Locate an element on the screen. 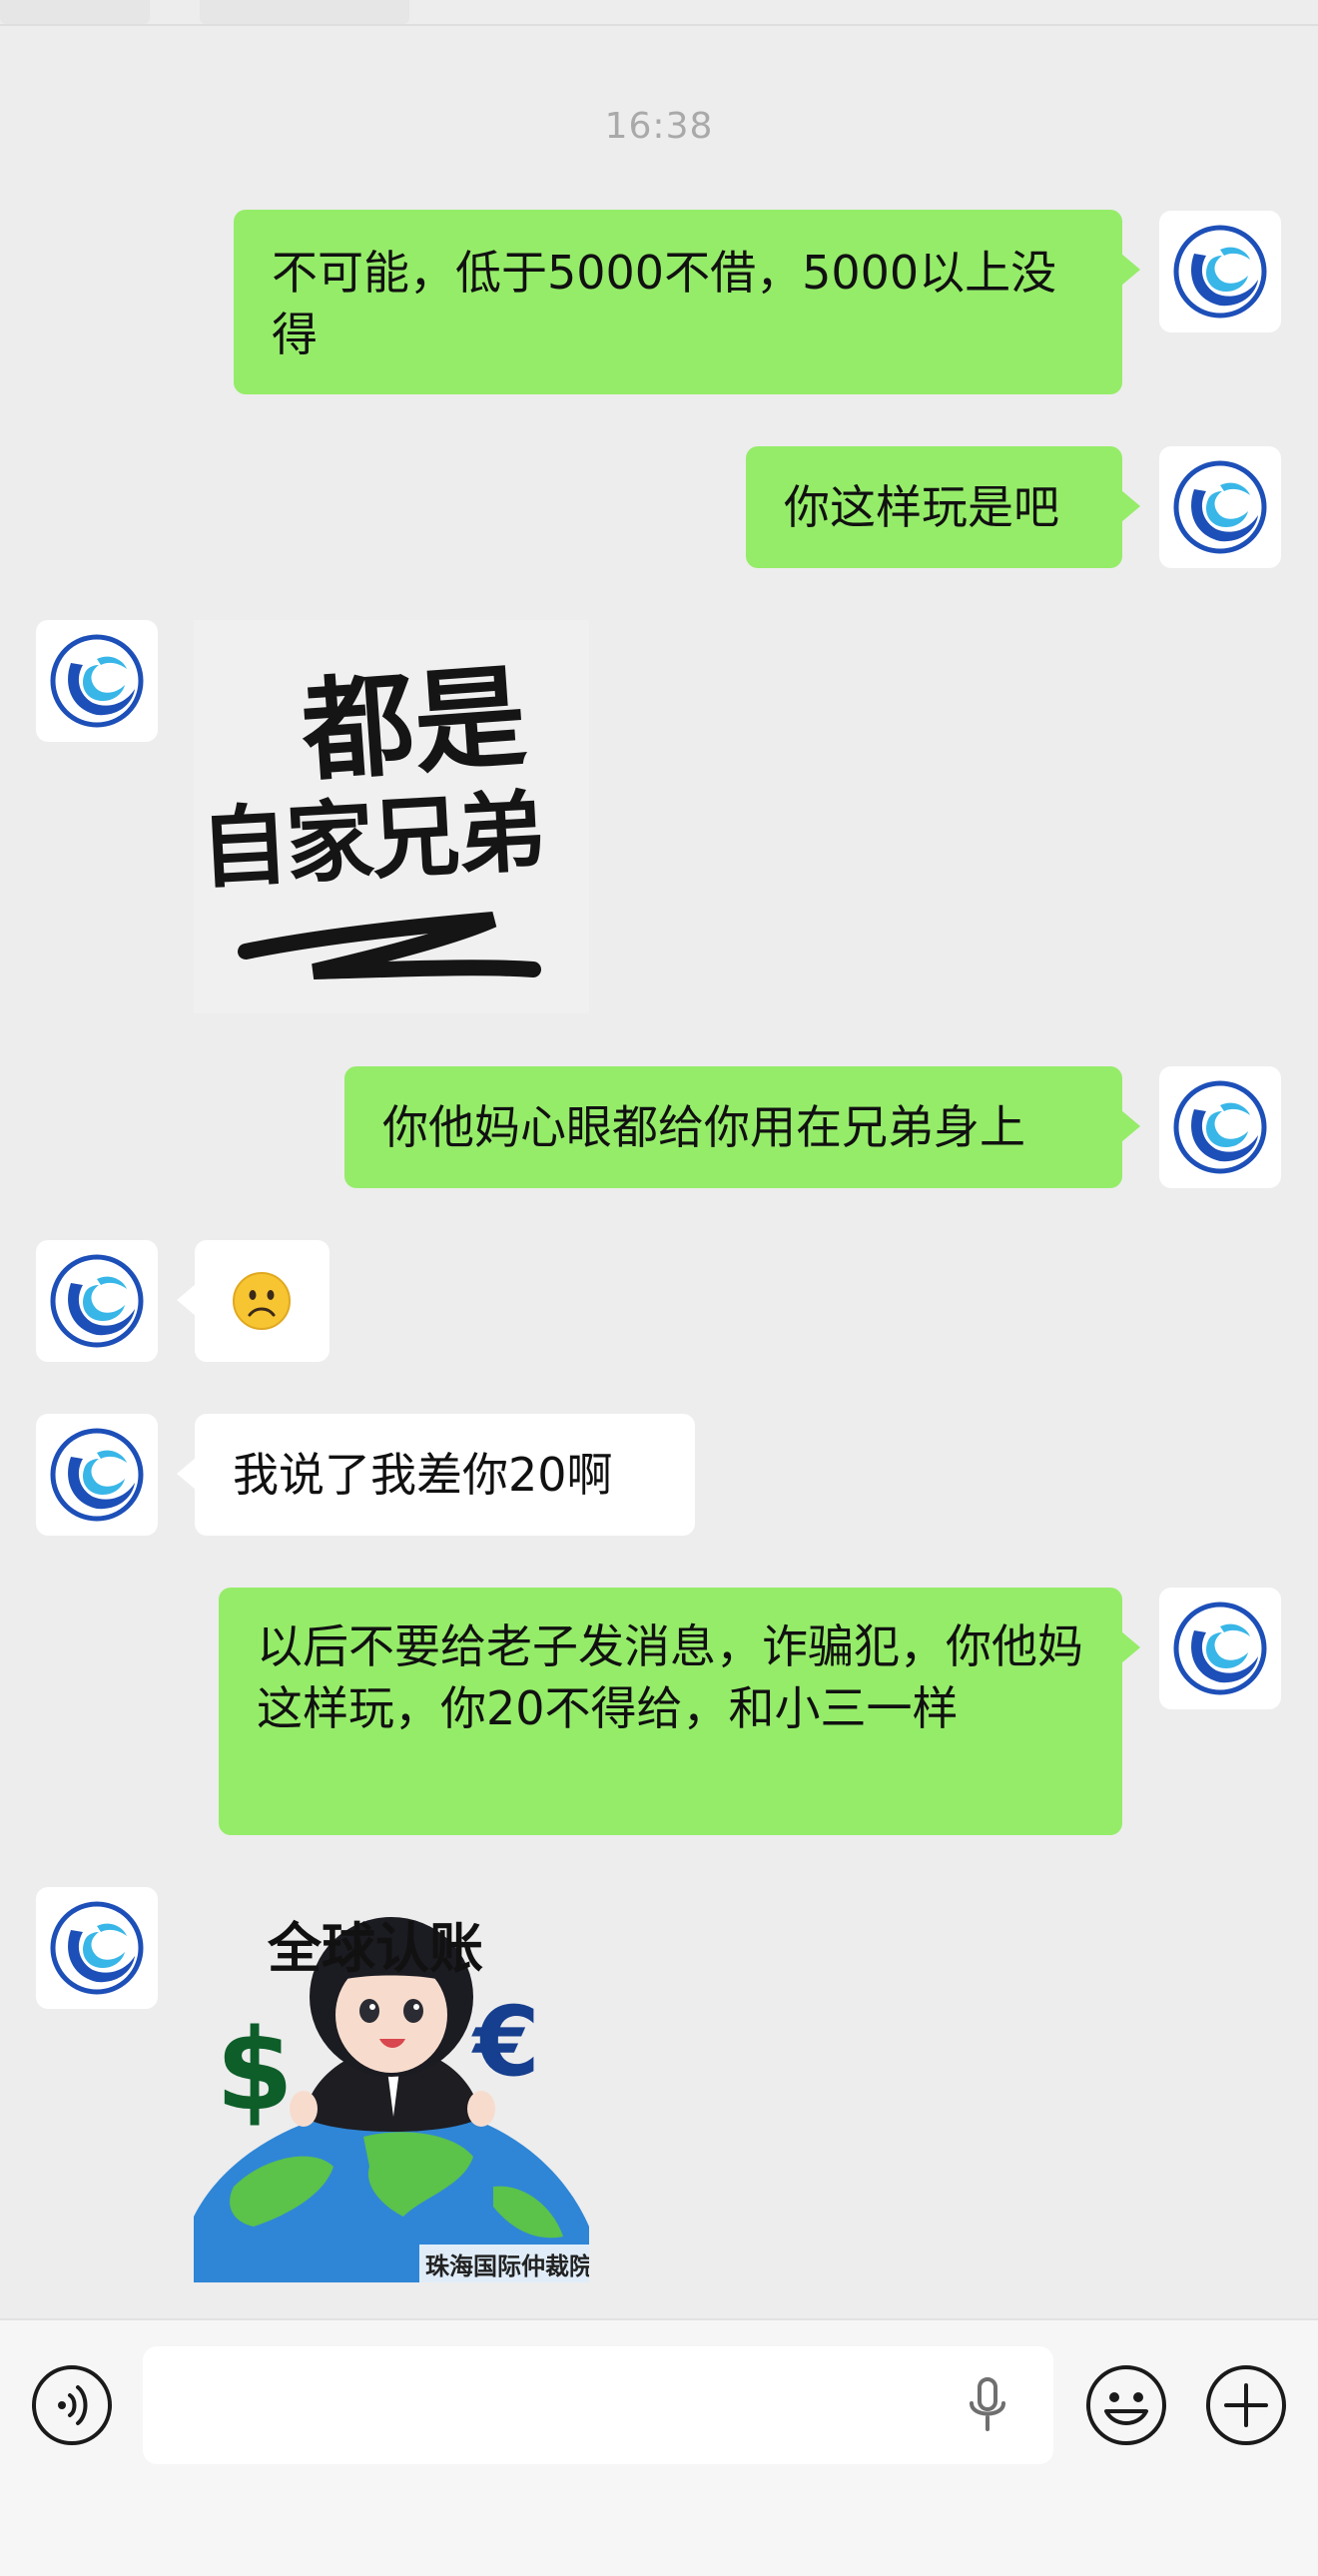 This screenshot has height=2576, width=1318. message-text: 以后不要给老子发消息，诈骗犯，你他妈这样玩，你20不得给，和小三一样 is located at coordinates (670, 1677).